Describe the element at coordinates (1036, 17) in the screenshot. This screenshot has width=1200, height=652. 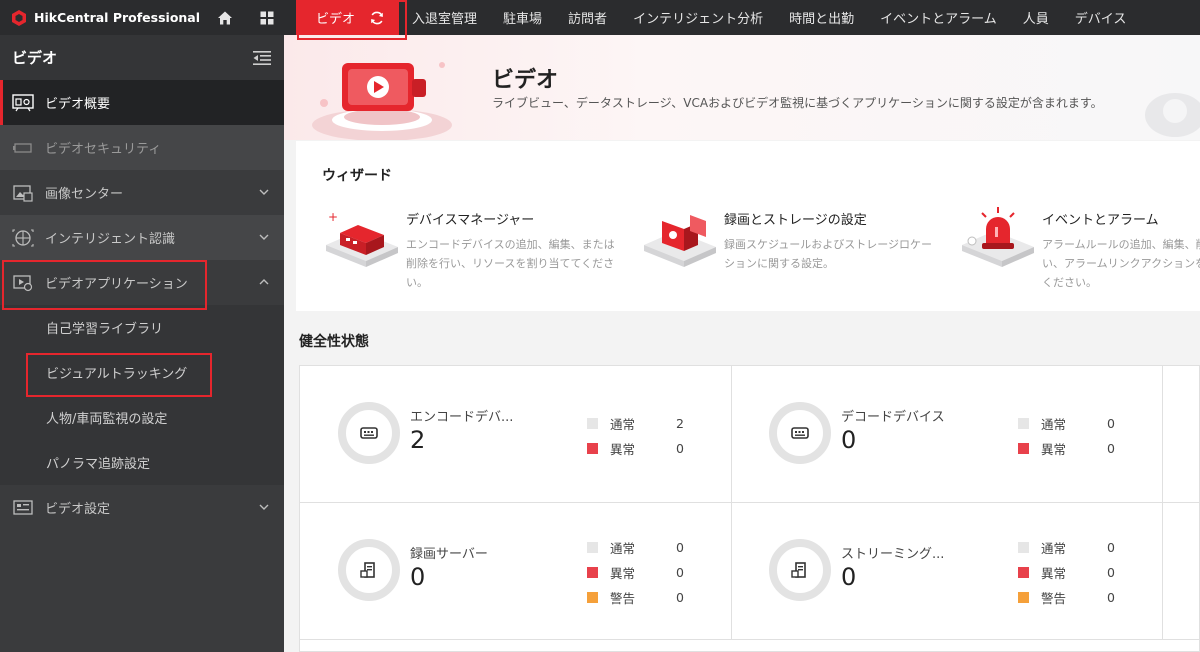
I see `nav-tab-personnel: 人員` at that location.